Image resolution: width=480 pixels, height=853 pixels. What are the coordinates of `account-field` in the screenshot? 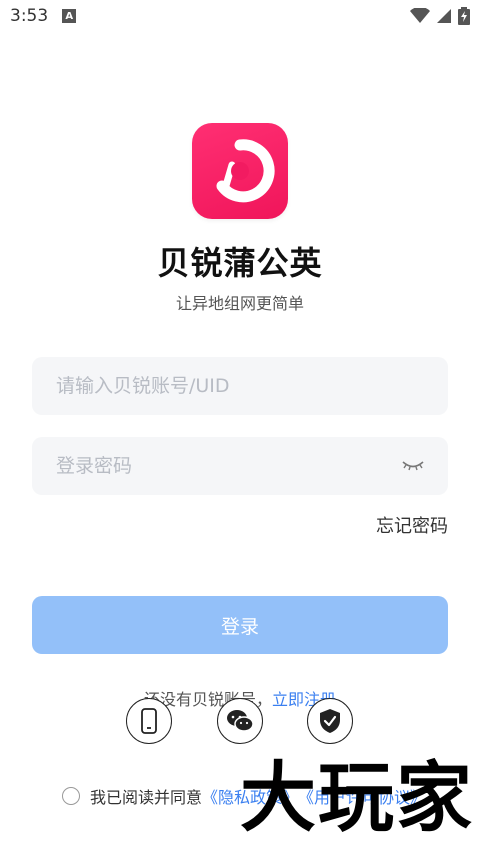 It's located at (240, 386).